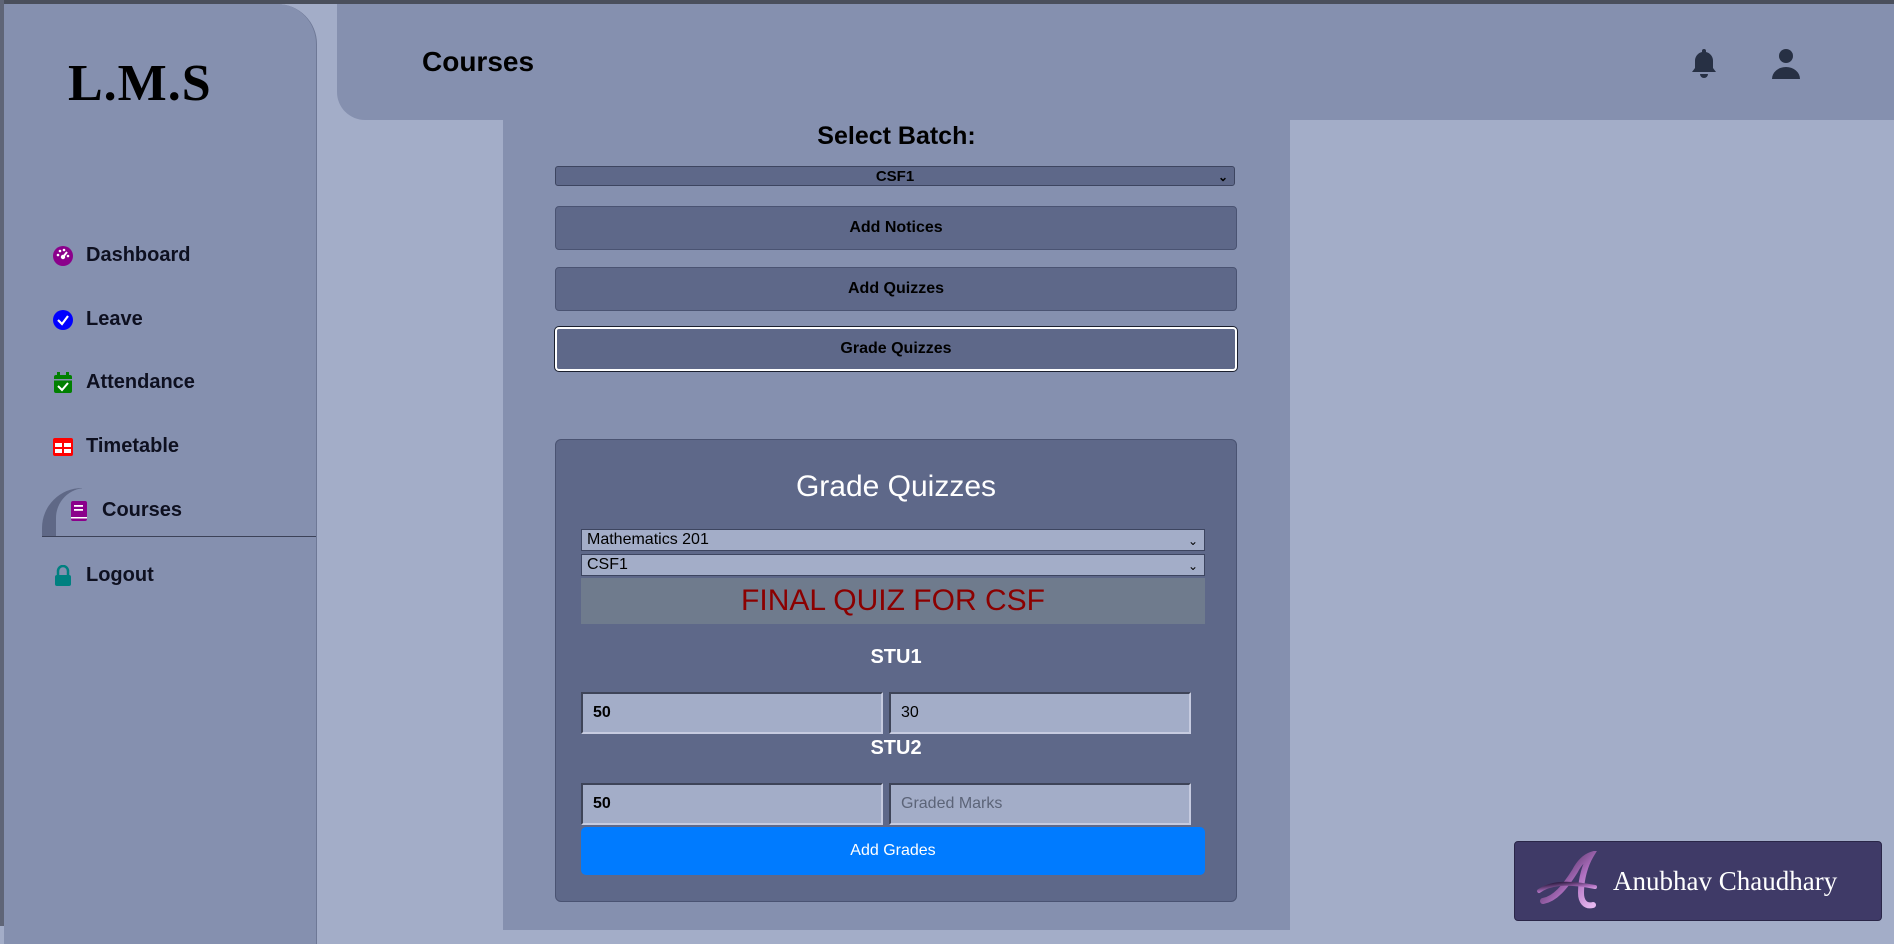 The image size is (1894, 944). Describe the element at coordinates (896, 228) in the screenshot. I see `add-notices-button: Add Notices` at that location.